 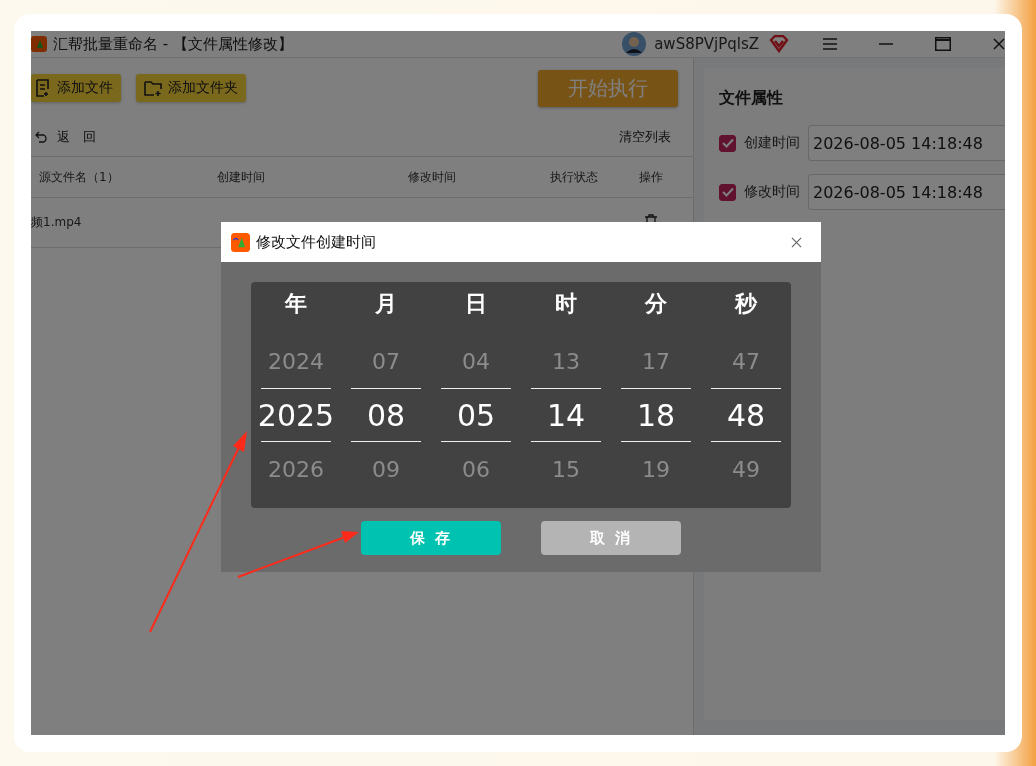 I want to click on picker-value: 2025, so click(x=296, y=415).